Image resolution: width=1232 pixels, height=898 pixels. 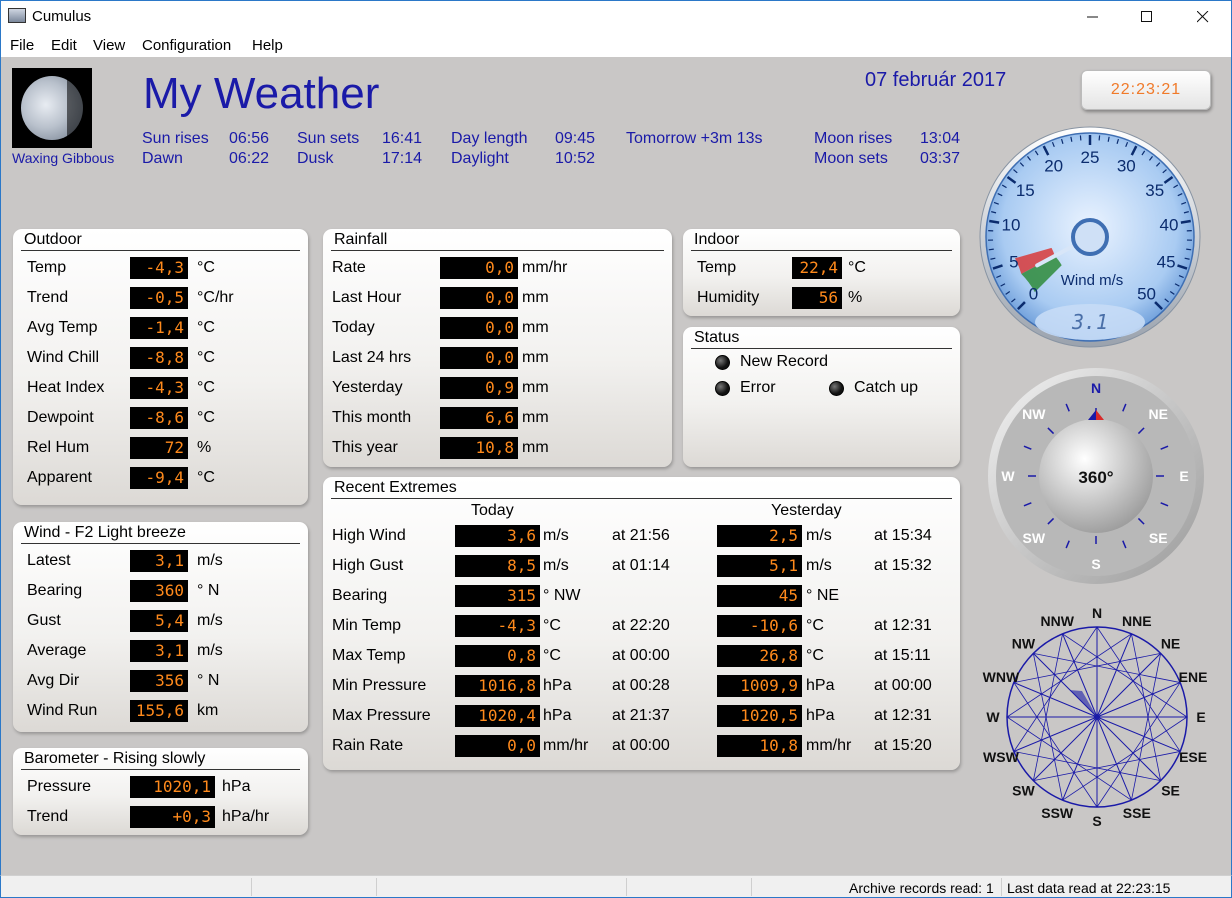 I want to click on extreme-today-value: 0,0, so click(x=497, y=746).